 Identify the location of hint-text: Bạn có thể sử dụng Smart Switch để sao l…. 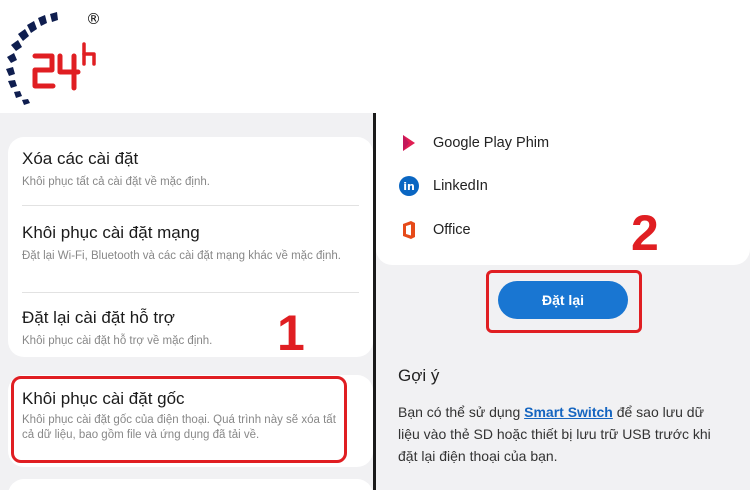
(563, 434).